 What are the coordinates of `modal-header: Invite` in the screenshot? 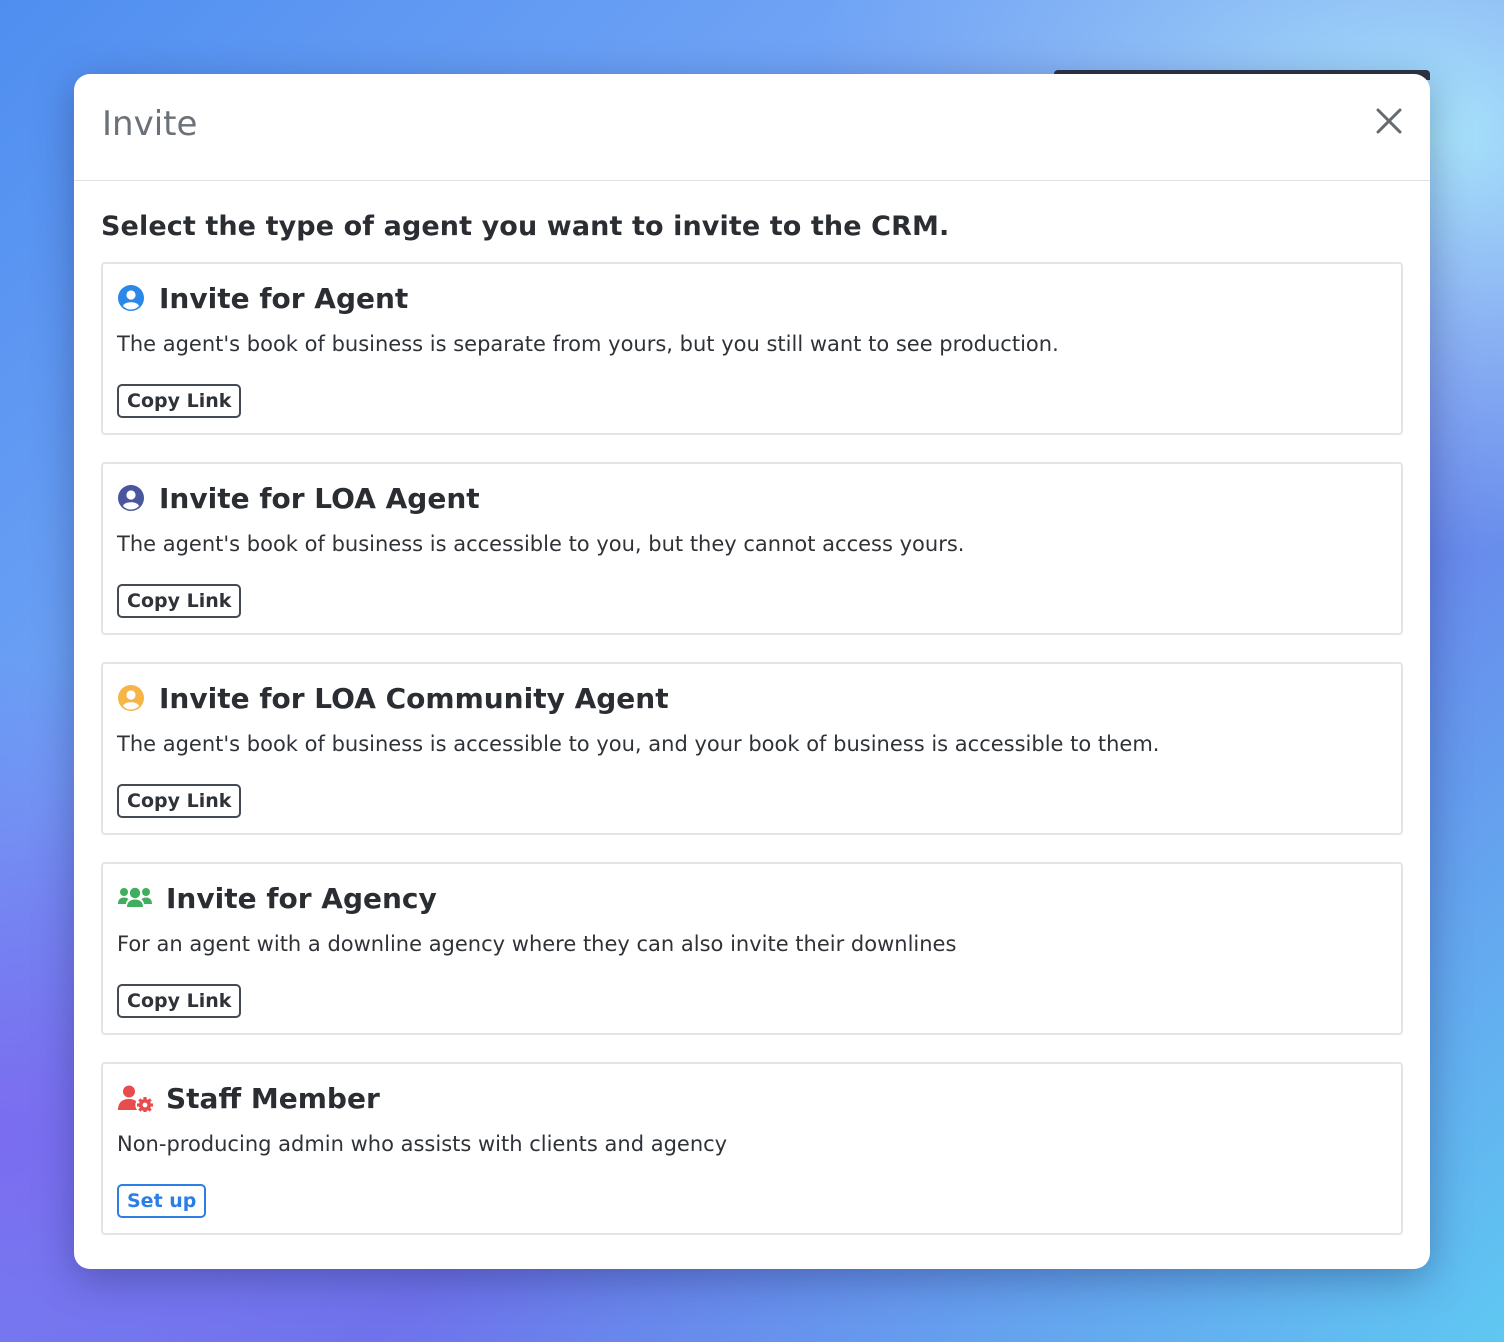 It's located at (752, 127).